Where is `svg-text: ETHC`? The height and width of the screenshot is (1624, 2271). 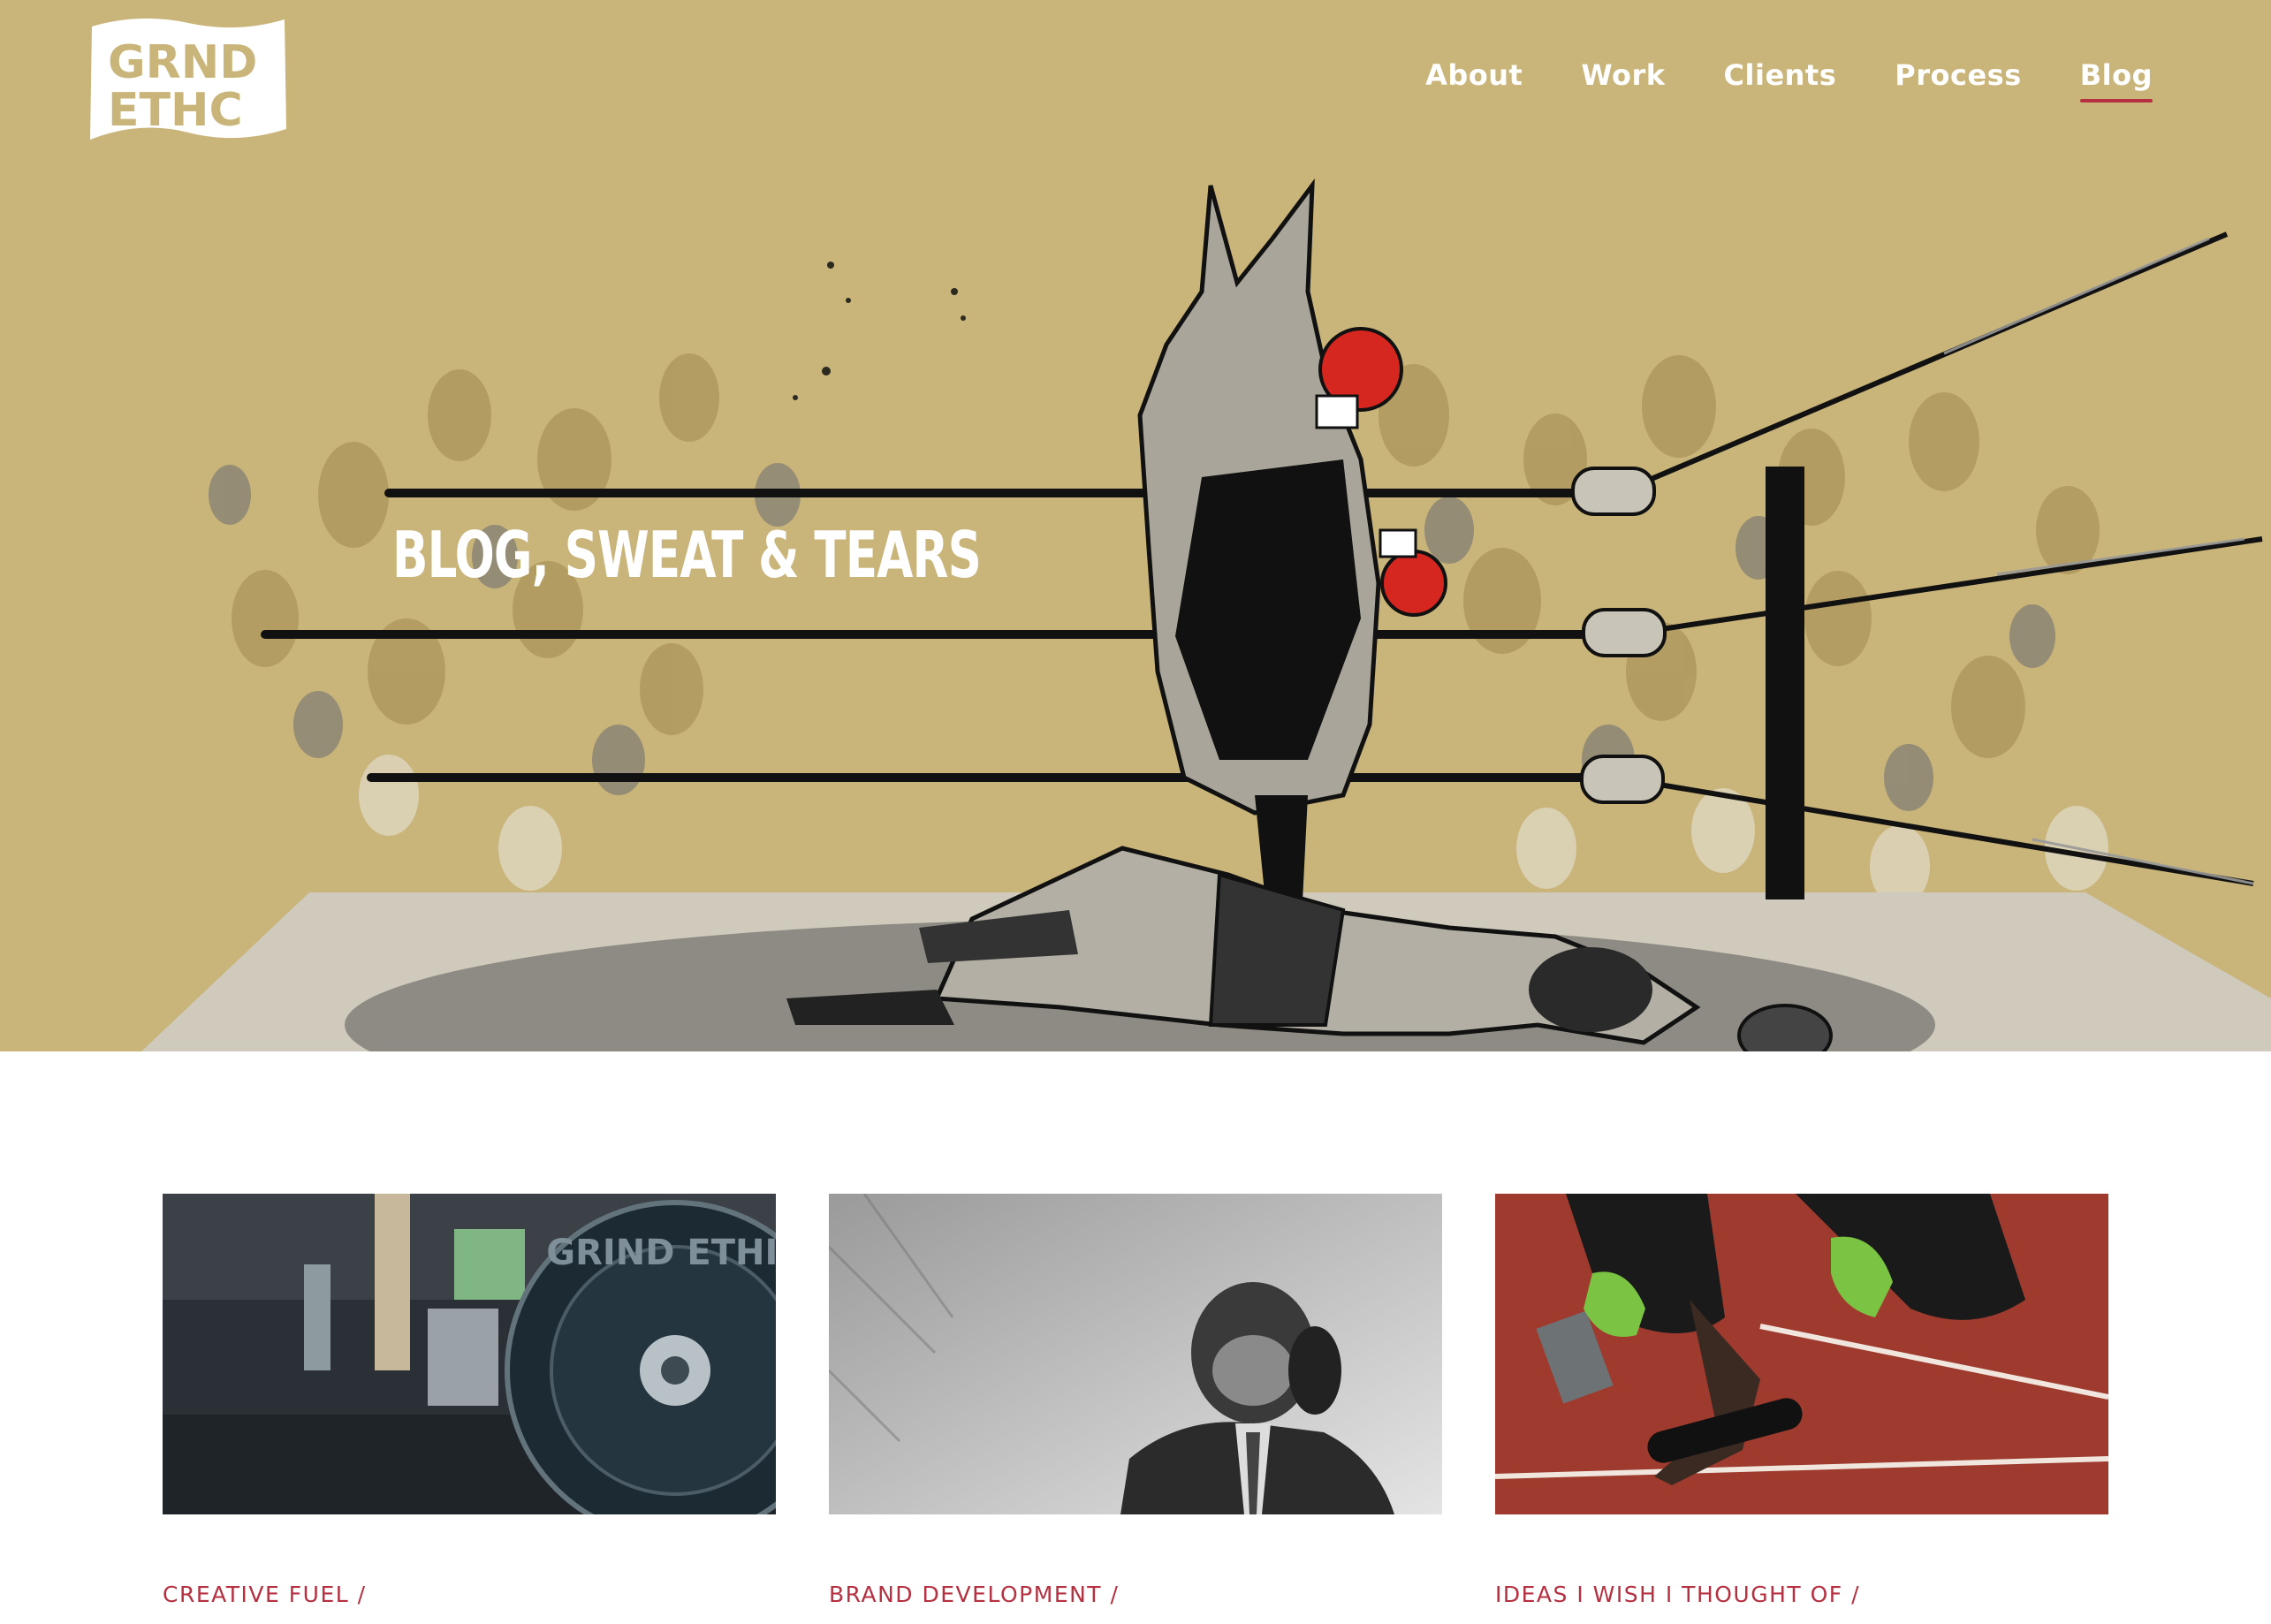 svg-text: ETHC is located at coordinates (175, 110).